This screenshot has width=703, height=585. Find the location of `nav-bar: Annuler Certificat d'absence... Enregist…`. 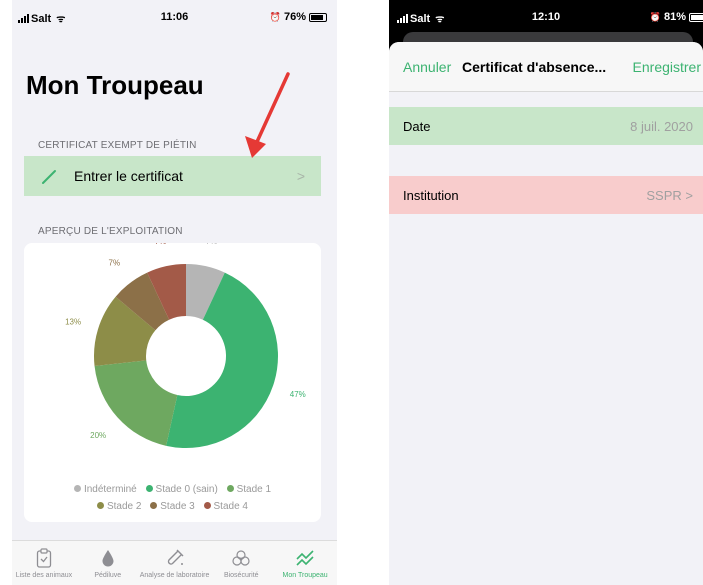

nav-bar: Annuler Certificat d'absence... Enregist… is located at coordinates (546, 67).